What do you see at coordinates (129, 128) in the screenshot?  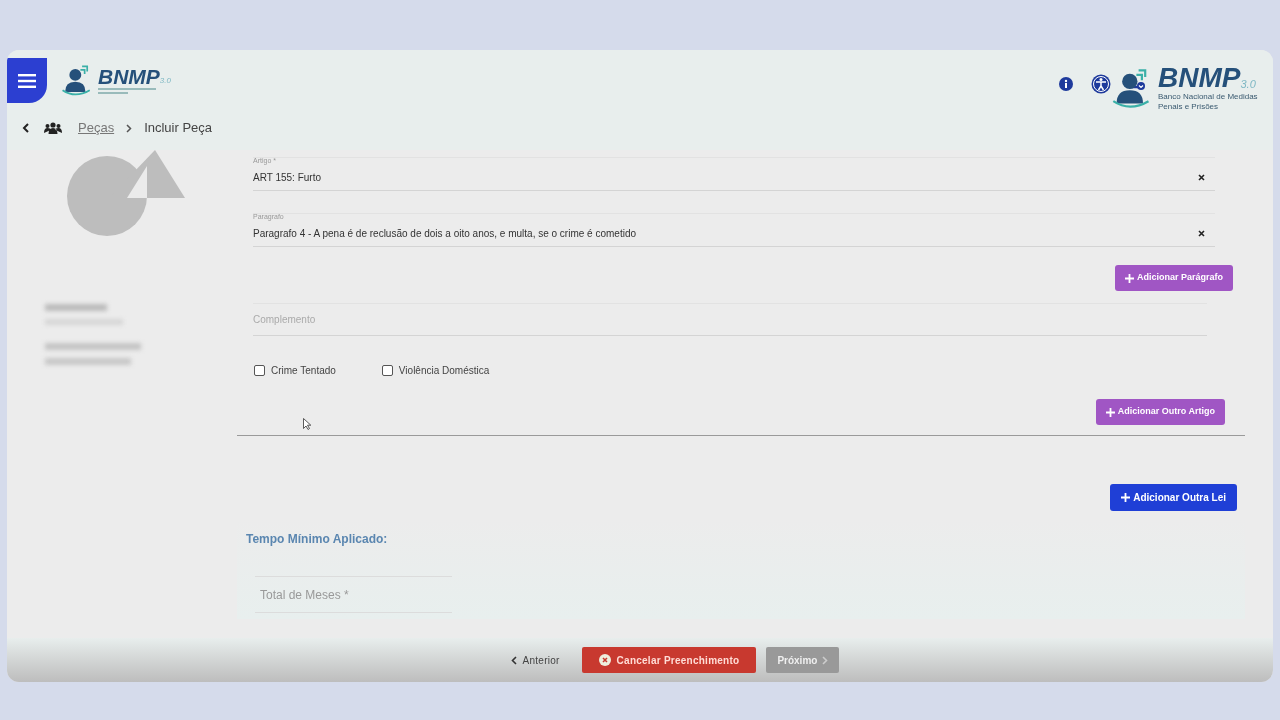 I see `chevron-icon` at bounding box center [129, 128].